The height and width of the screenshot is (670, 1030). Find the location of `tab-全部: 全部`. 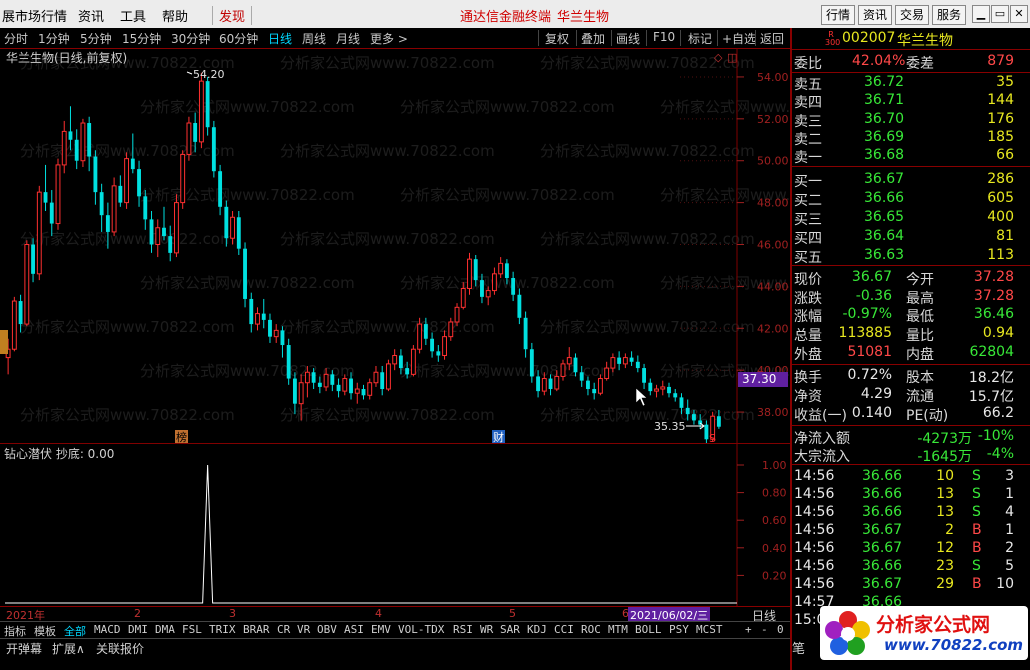

tab-全部: 全部 is located at coordinates (75, 631).